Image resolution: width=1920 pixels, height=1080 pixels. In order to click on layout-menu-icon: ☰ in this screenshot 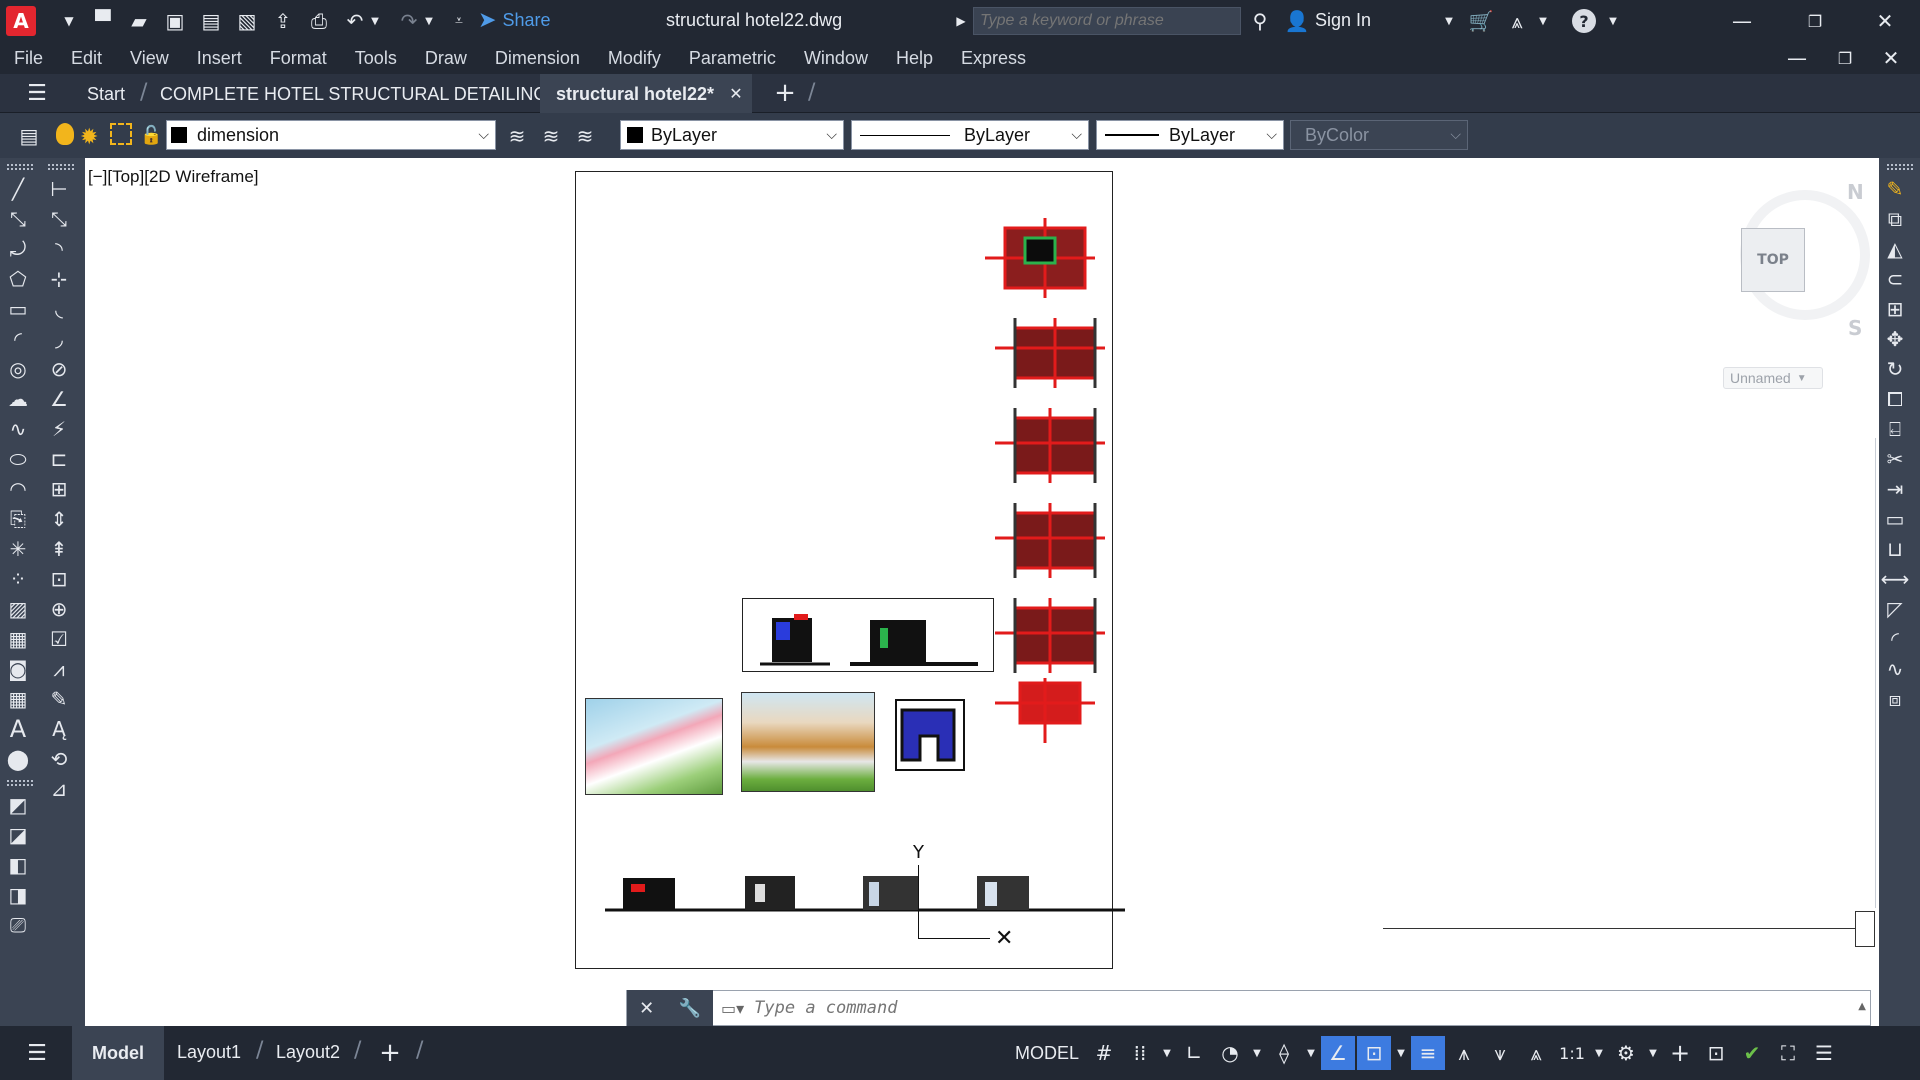, I will do `click(37, 1053)`.